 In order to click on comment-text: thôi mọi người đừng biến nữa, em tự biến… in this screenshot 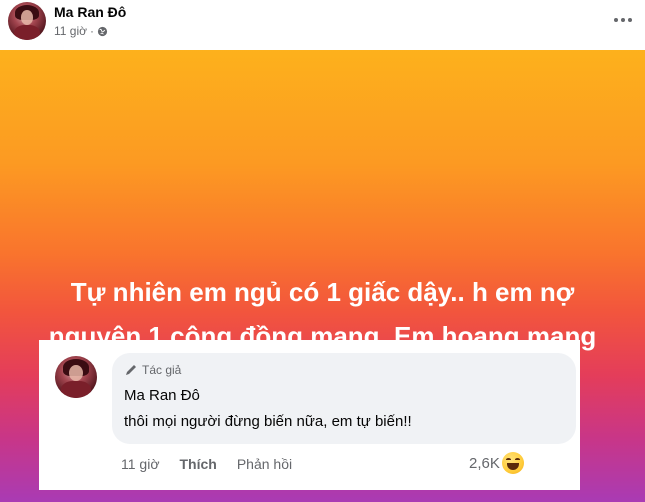, I will do `click(268, 421)`.